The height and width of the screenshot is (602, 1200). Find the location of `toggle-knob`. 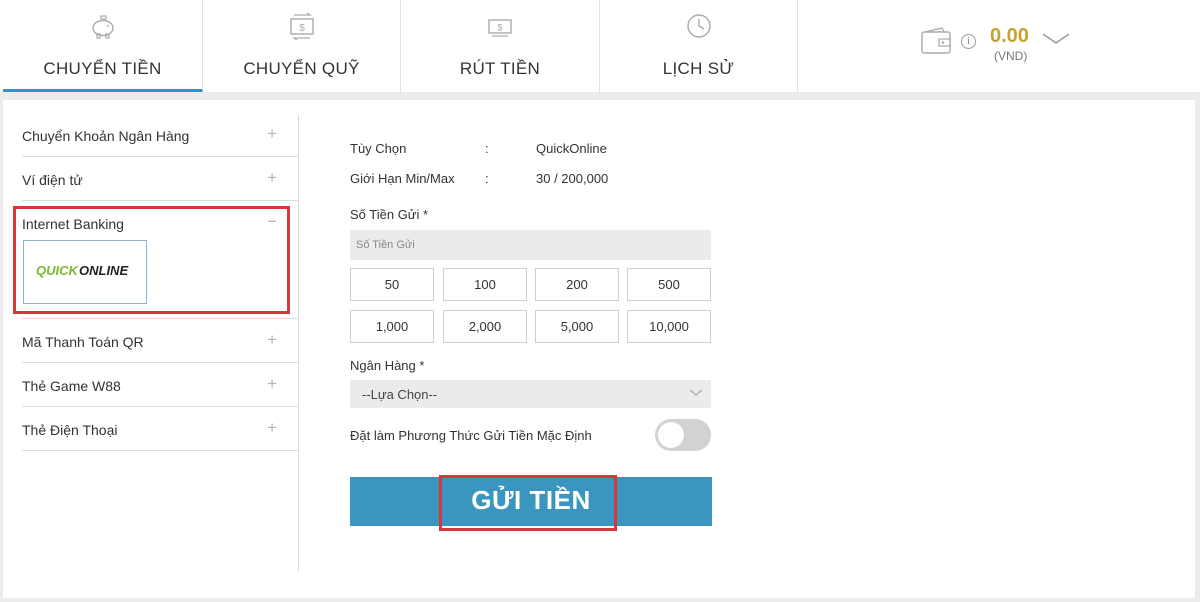

toggle-knob is located at coordinates (671, 435).